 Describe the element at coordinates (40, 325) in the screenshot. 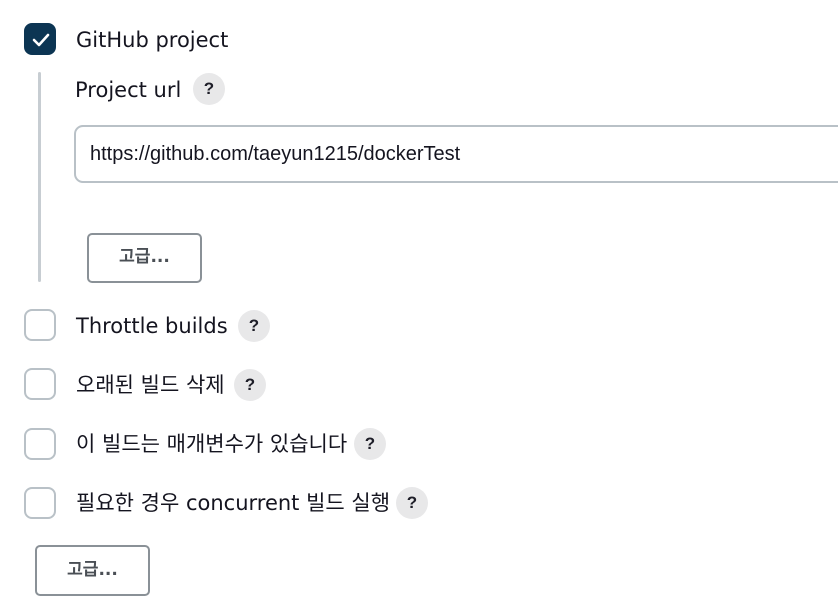

I see `throttle-builds-checkbox` at that location.